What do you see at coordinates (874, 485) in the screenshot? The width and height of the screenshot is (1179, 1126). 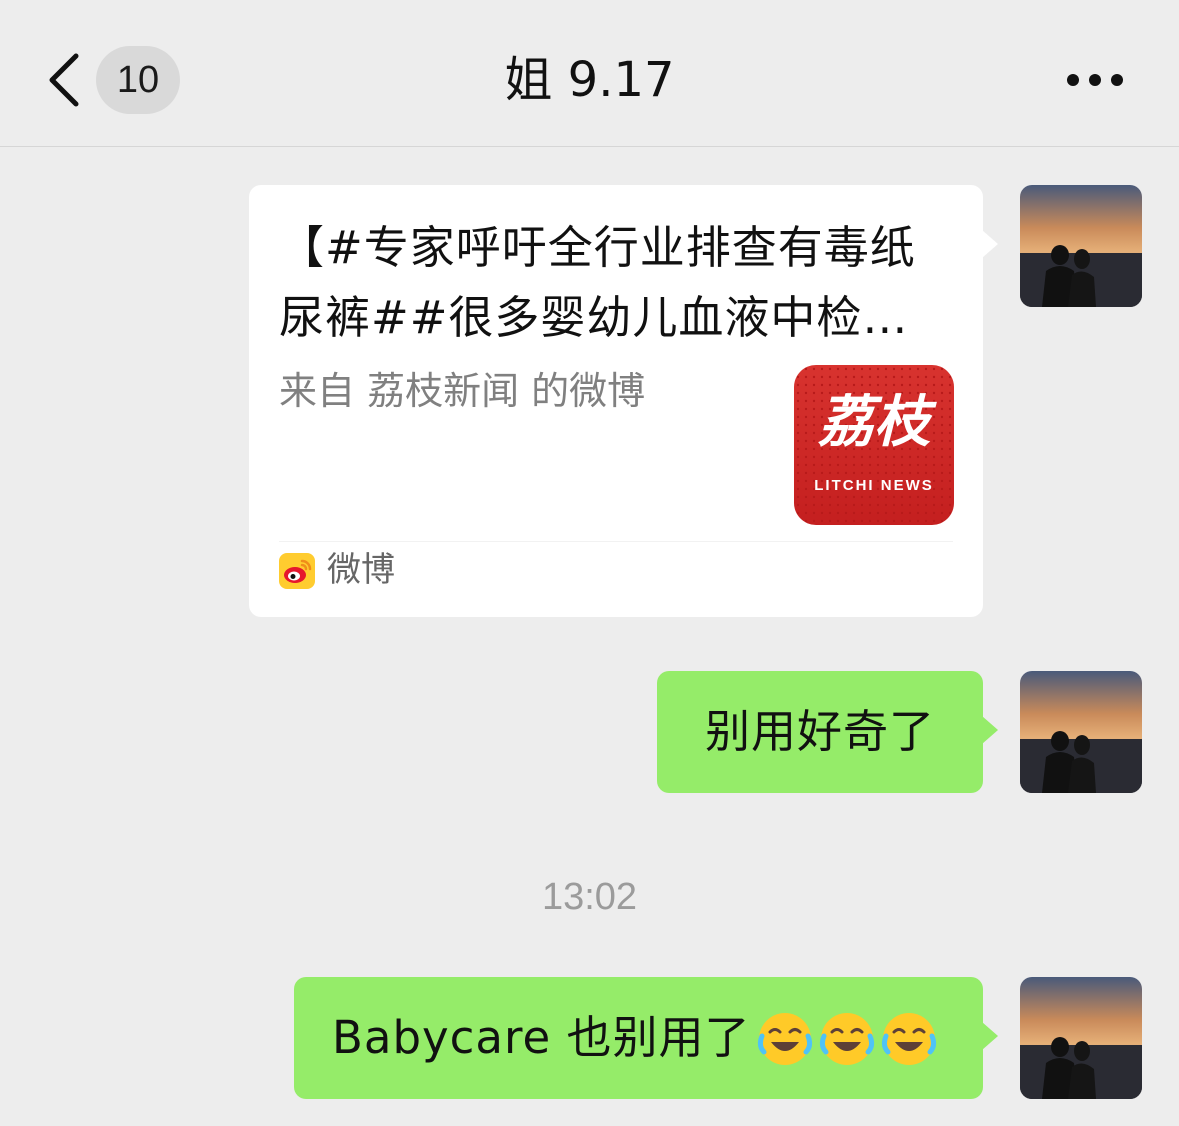 I see `thumb-en-logo: LITCHI NEWS` at bounding box center [874, 485].